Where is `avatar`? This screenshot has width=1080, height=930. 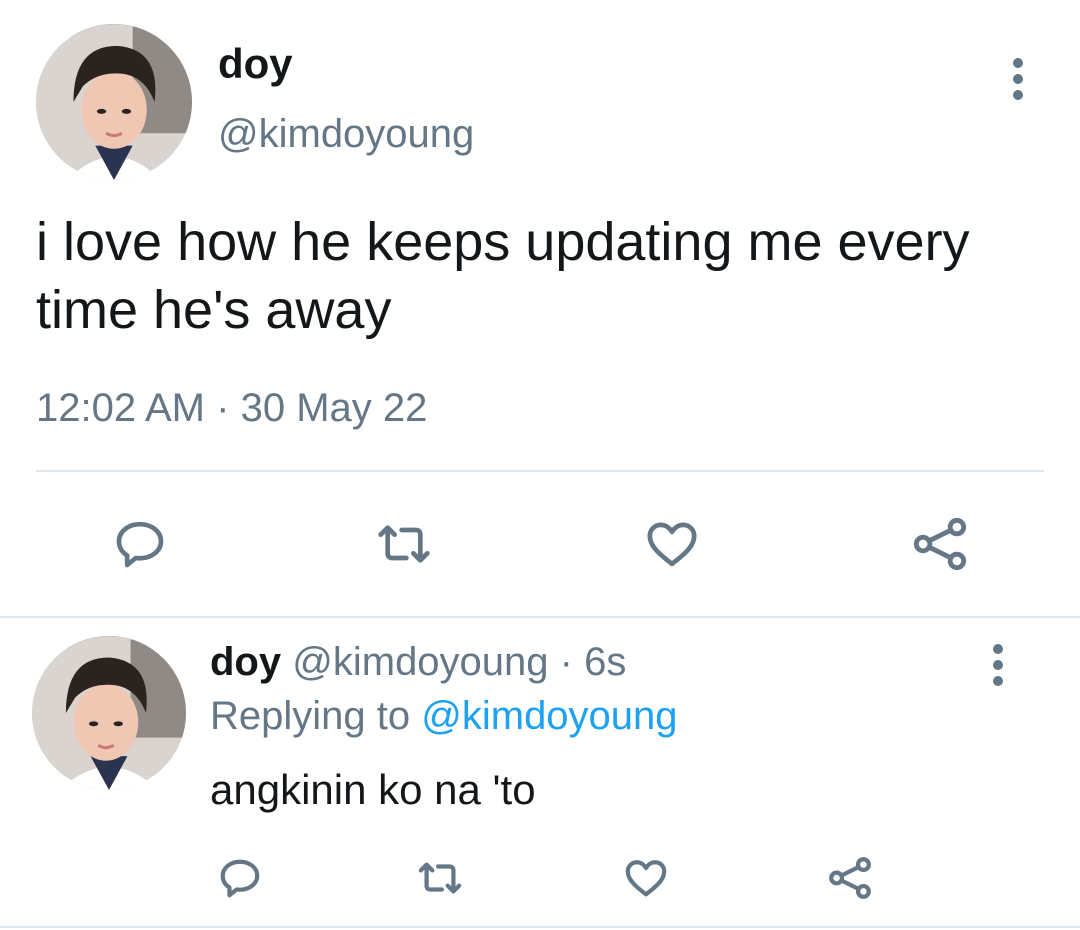
avatar is located at coordinates (114, 102).